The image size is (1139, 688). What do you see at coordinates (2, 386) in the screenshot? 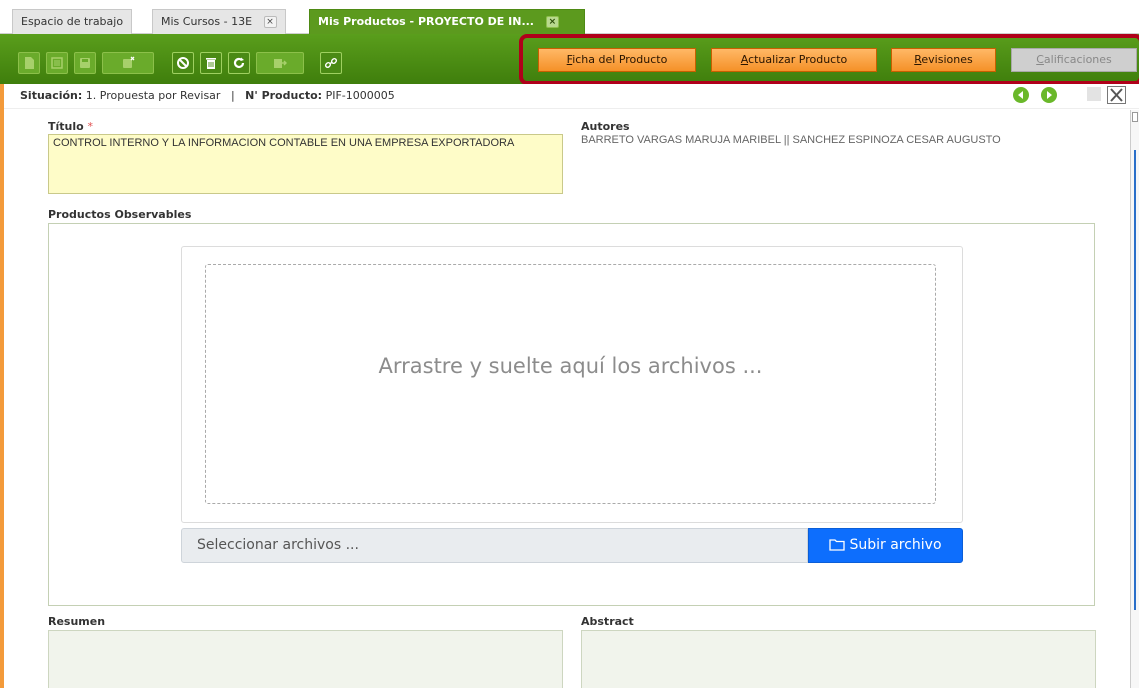
I see `left-accent-bar` at bounding box center [2, 386].